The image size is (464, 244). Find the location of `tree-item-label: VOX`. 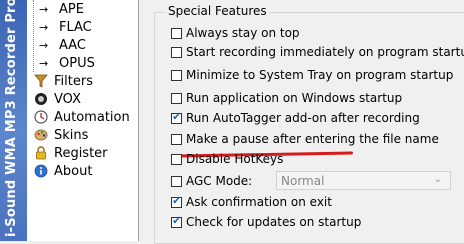

tree-item-label: VOX is located at coordinates (67, 99).